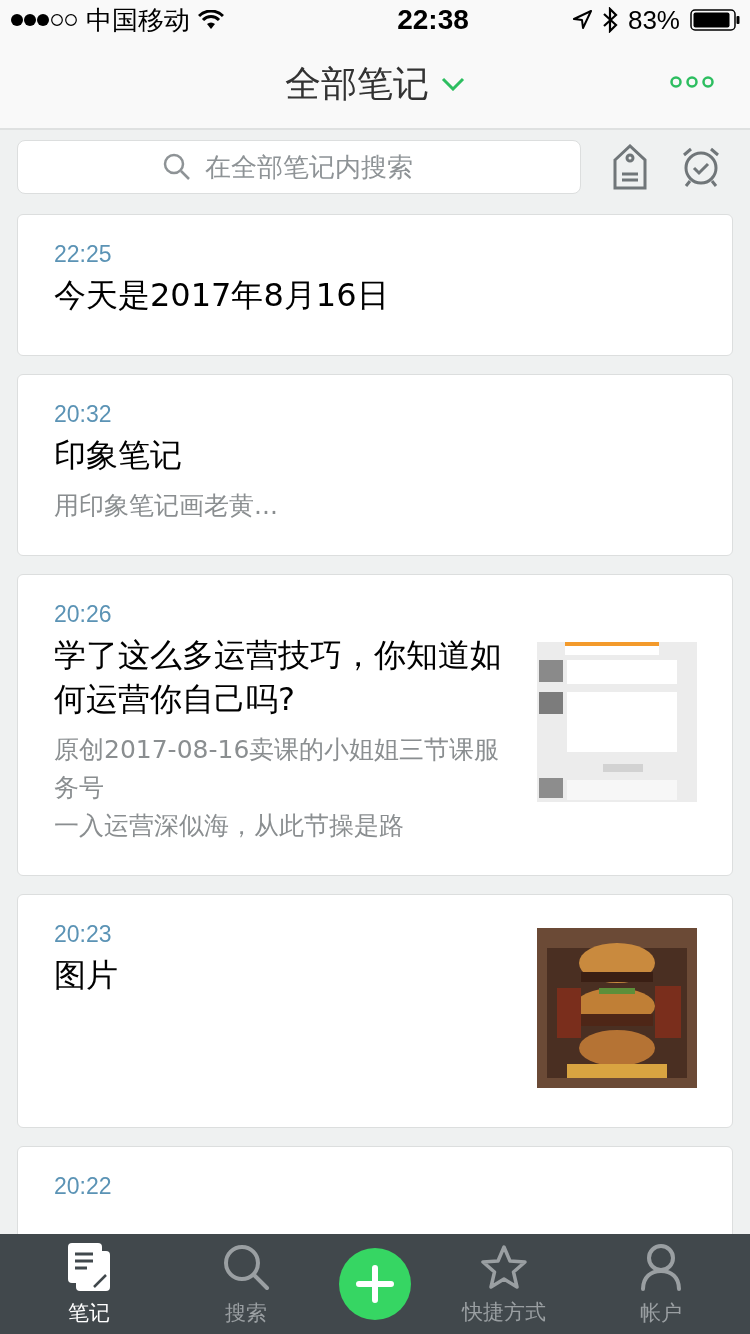 Image resolution: width=750 pixels, height=1334 pixels. Describe the element at coordinates (715, 20) in the screenshot. I see `battery-icon` at that location.